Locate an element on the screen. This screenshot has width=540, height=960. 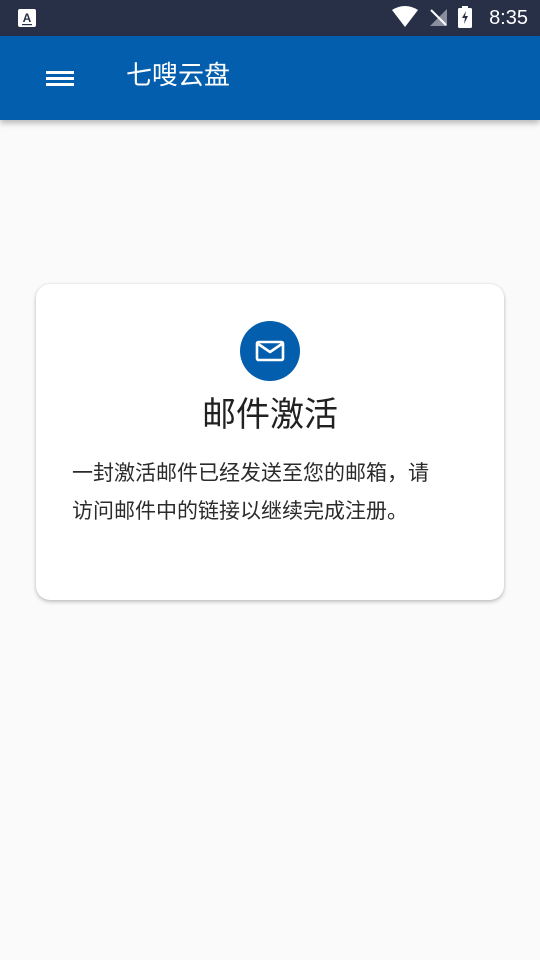
card-title: 邮件激活 is located at coordinates (270, 415).